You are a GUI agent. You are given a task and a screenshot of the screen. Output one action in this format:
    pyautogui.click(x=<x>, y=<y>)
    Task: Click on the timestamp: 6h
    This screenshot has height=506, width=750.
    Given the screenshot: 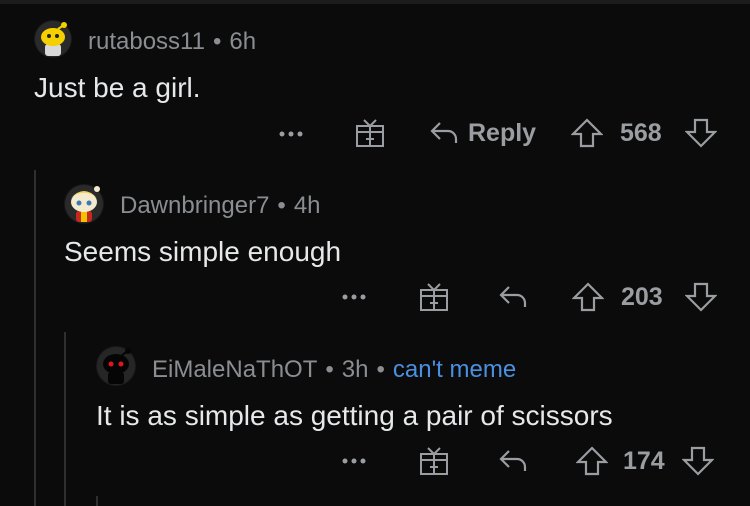 What is the action you would take?
    pyautogui.click(x=243, y=41)
    